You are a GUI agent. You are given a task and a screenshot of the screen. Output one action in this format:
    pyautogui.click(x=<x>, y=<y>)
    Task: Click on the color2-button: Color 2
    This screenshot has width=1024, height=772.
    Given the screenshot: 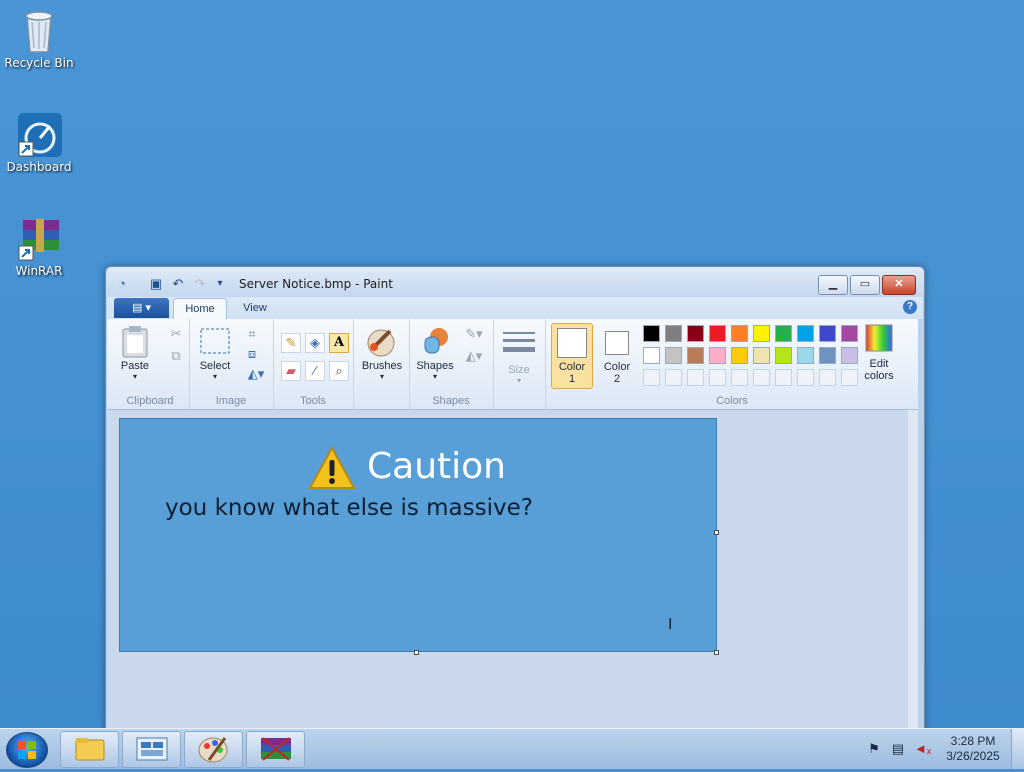 What is the action you would take?
    pyautogui.click(x=617, y=354)
    